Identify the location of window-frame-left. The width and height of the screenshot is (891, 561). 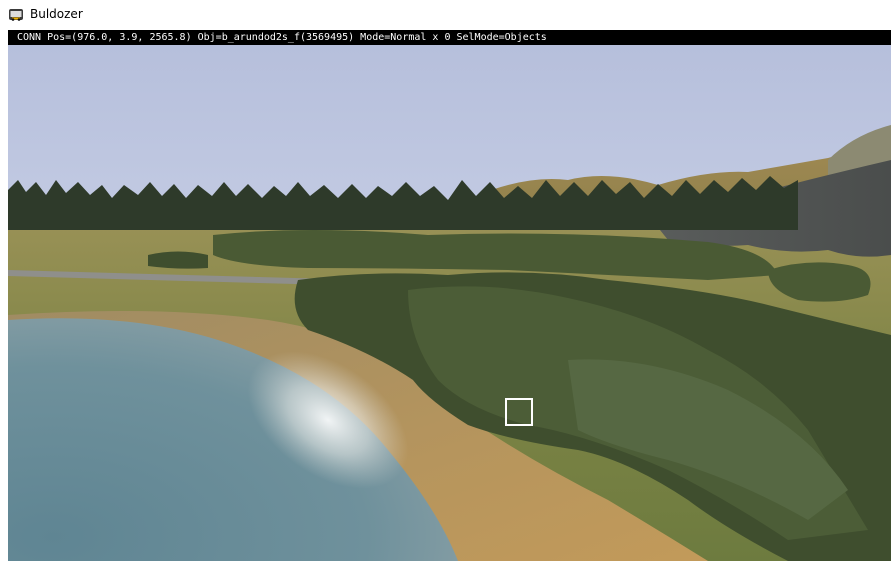
(4, 295).